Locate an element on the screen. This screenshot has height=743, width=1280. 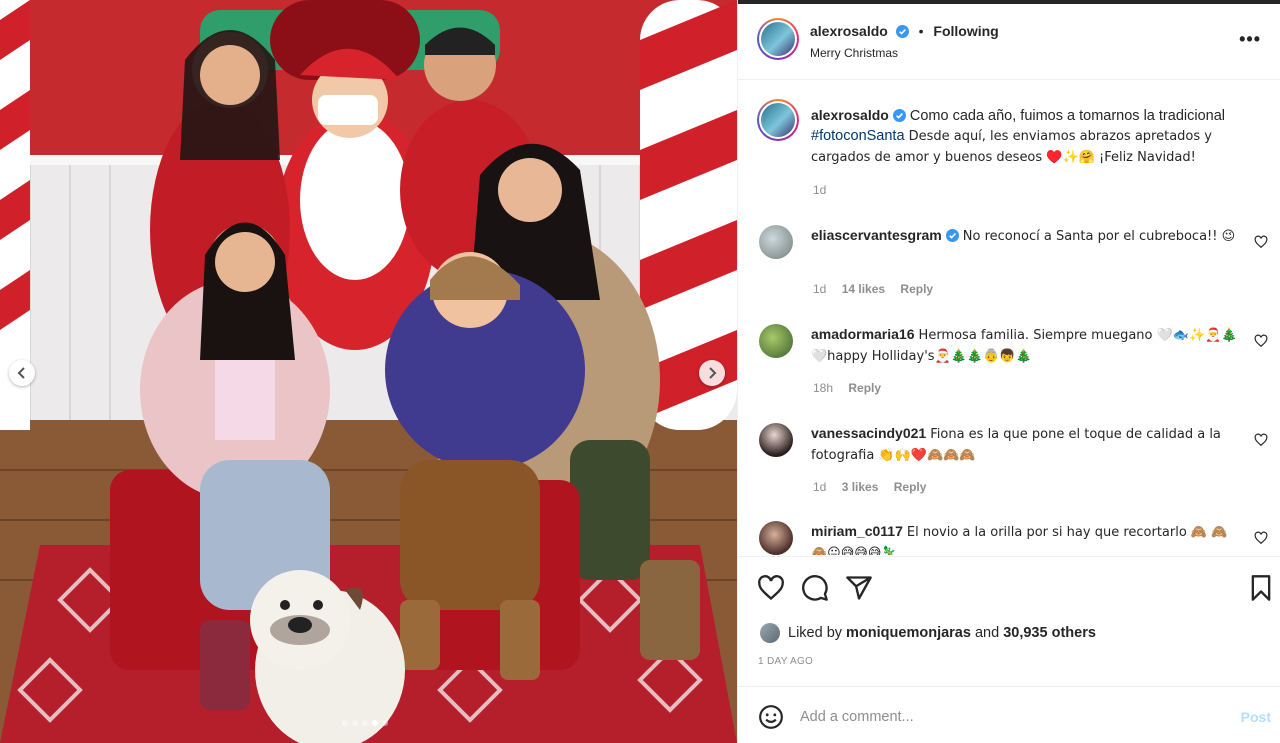
comment-username: amadormaria16 is located at coordinates (863, 334).